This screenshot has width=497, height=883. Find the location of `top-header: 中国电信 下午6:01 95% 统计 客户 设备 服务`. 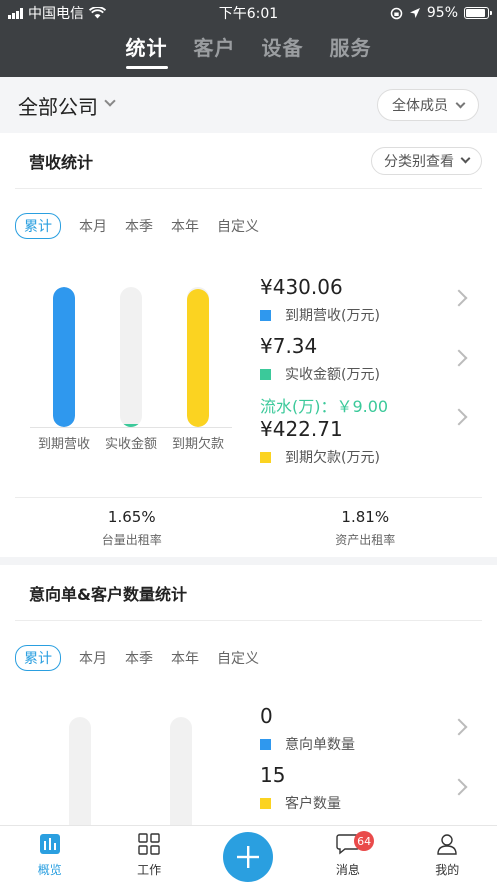

top-header: 中国电信 下午6:01 95% 统计 客户 设备 服务 is located at coordinates (248, 38).